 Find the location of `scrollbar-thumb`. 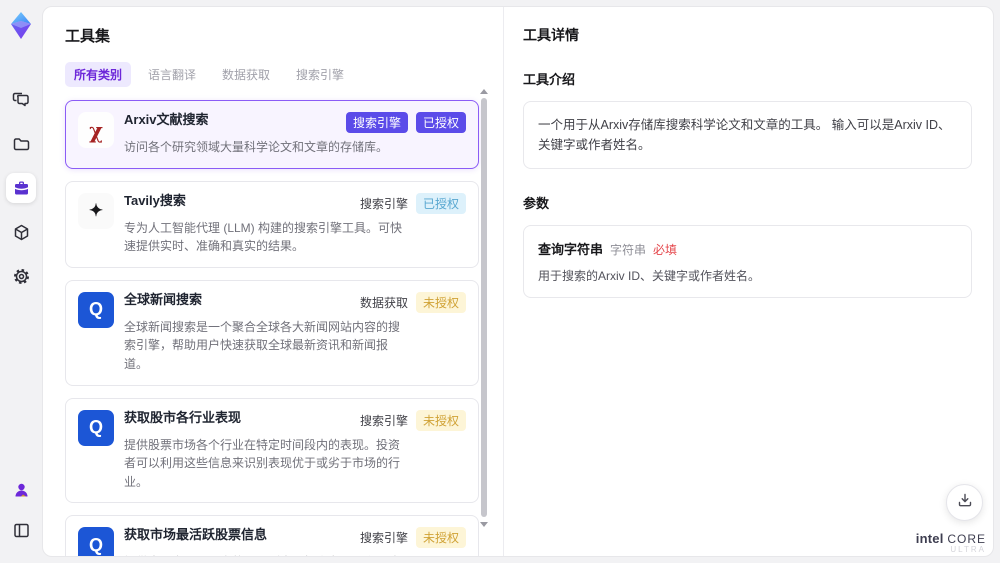

scrollbar-thumb is located at coordinates (484, 307).